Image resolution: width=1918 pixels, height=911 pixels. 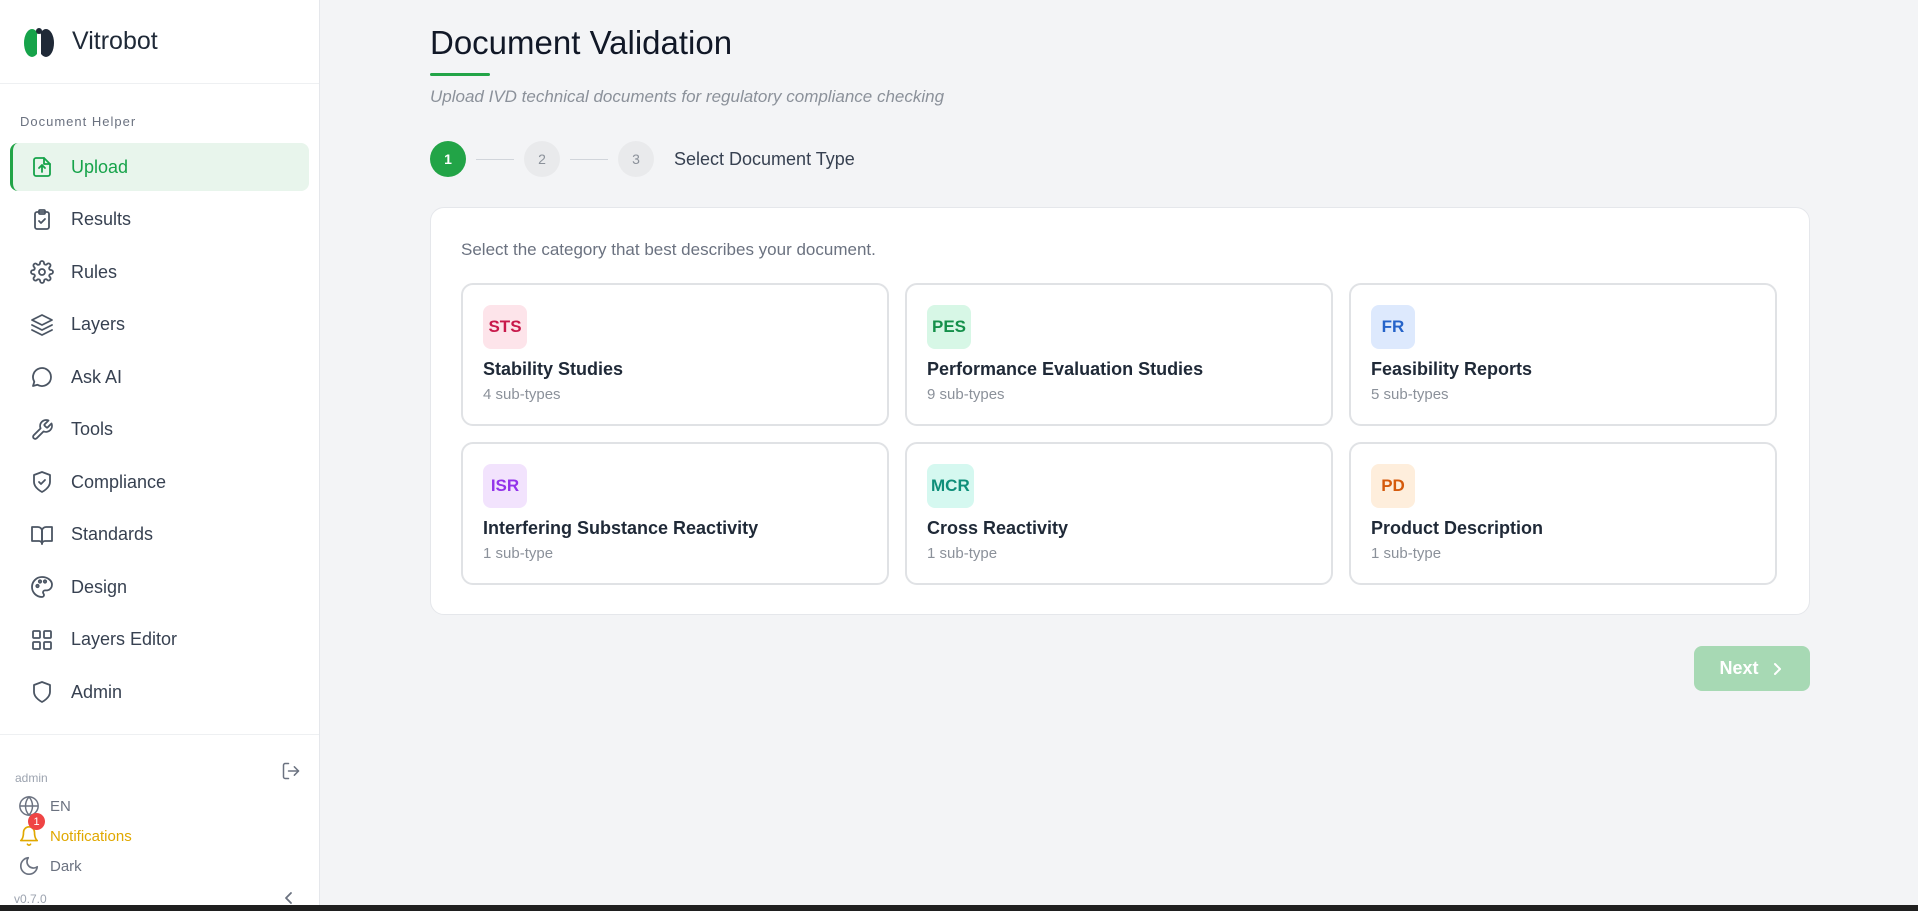 I want to click on chat-bubble-icon, so click(x=42, y=377).